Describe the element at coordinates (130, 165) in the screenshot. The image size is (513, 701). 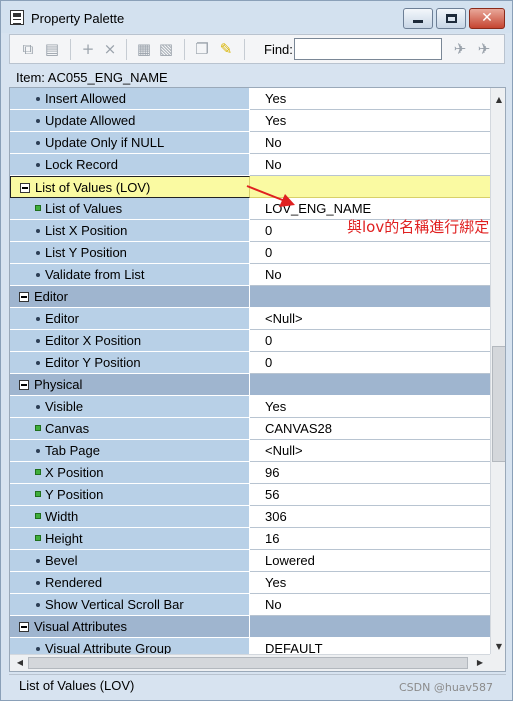
I see `property-name-cell: Lock Record` at that location.